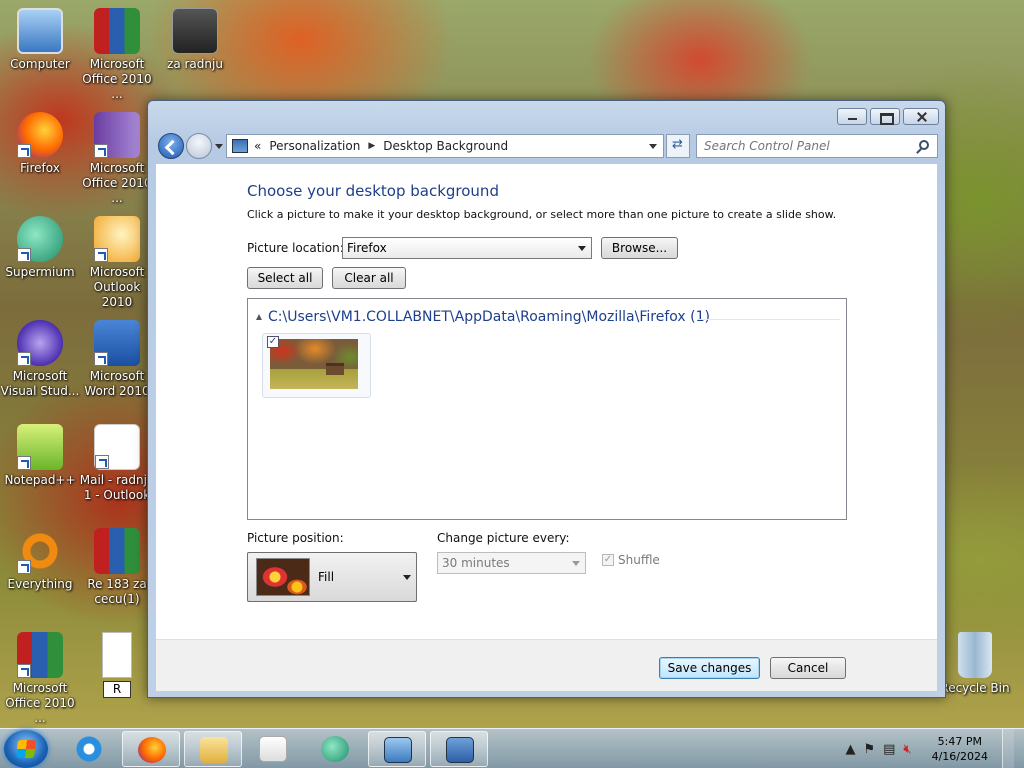 The height and width of the screenshot is (768, 1024). What do you see at coordinates (332, 577) in the screenshot?
I see `picture-position-select: Fill` at bounding box center [332, 577].